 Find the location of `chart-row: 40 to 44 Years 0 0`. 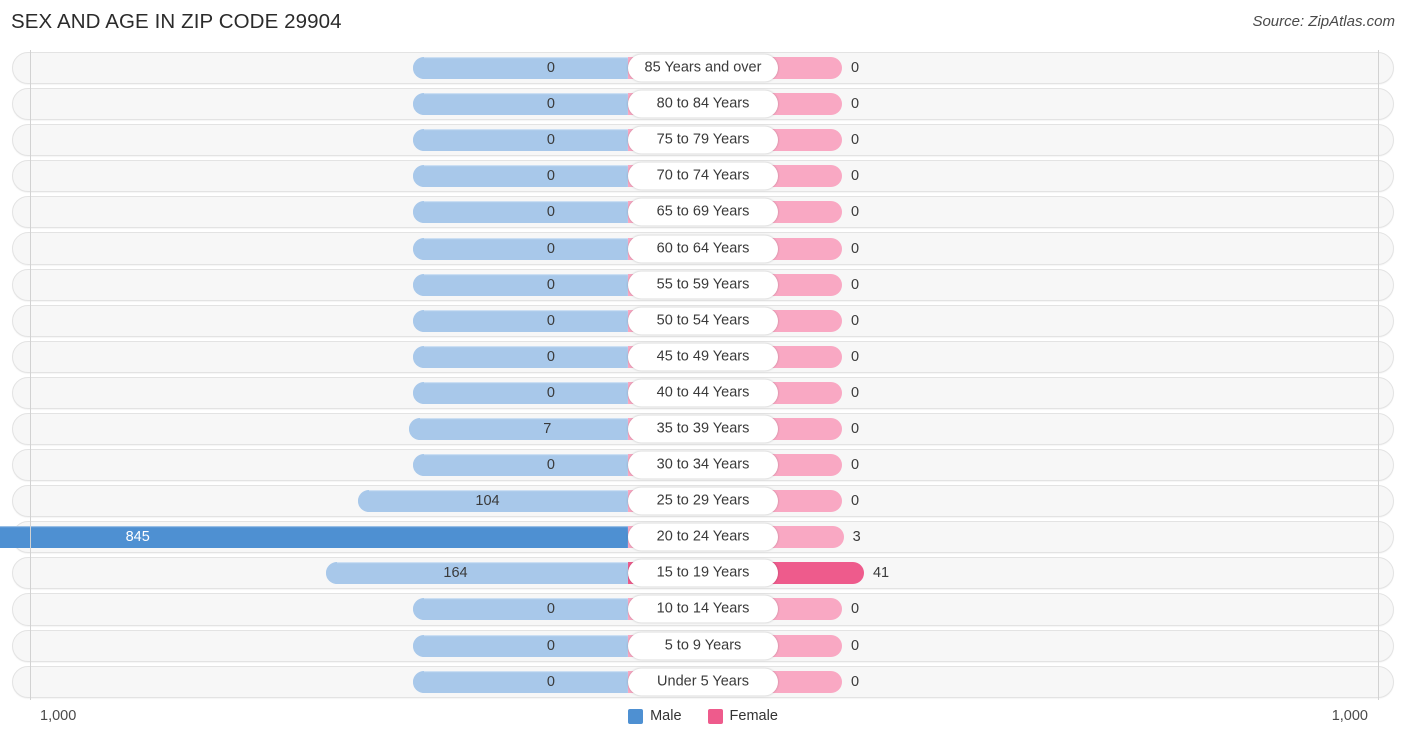

chart-row: 40 to 44 Years 0 0 is located at coordinates (703, 393).